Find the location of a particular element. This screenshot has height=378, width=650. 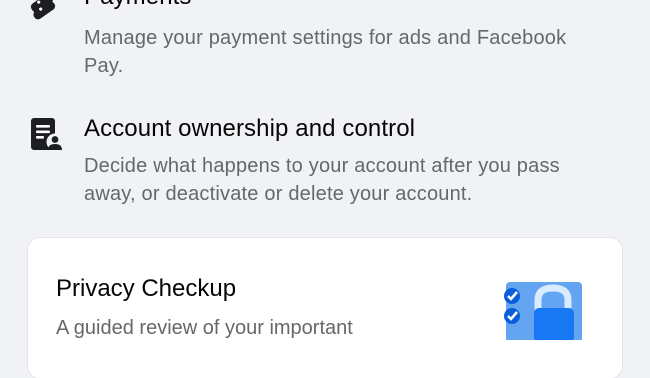

payments-title: Payments is located at coordinates (138, 6).